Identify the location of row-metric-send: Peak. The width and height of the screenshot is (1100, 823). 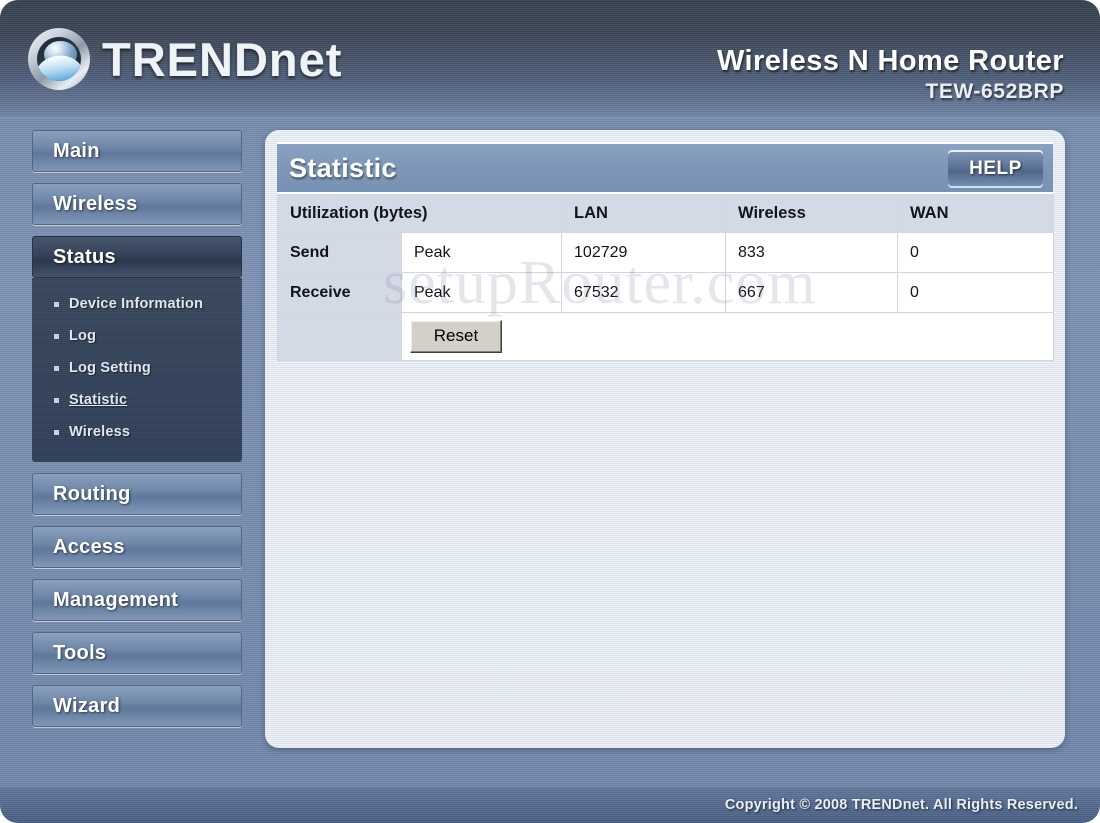
(481, 252).